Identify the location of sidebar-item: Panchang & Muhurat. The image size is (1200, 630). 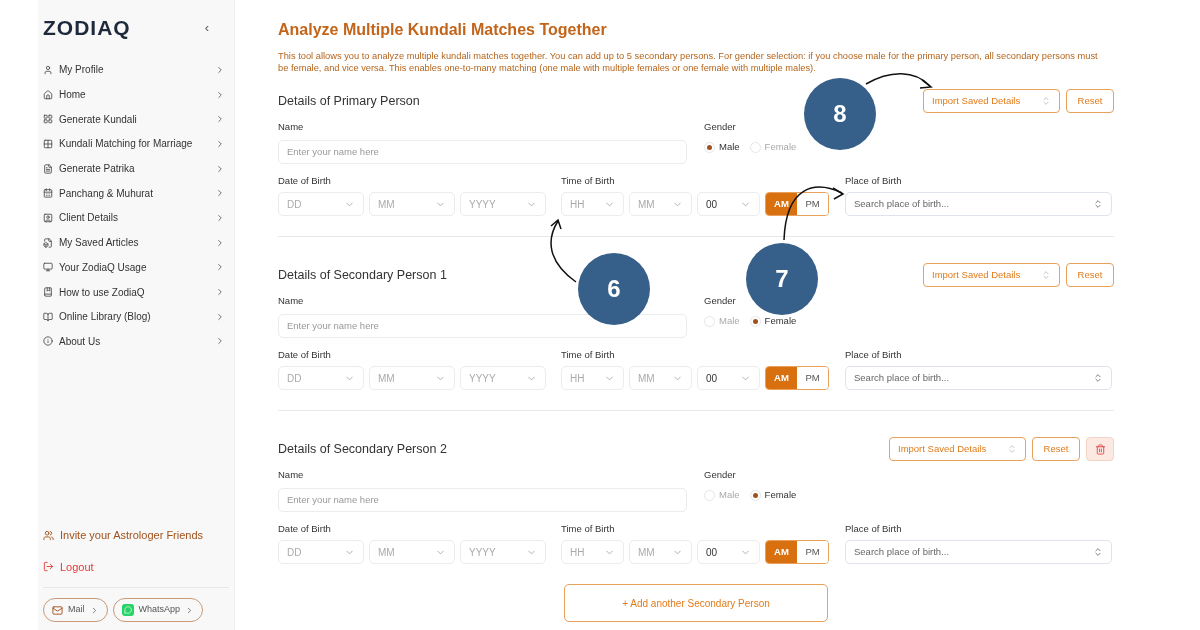
(136, 193).